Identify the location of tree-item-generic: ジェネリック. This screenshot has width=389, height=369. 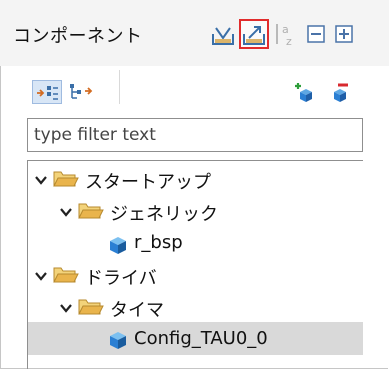
(195, 211).